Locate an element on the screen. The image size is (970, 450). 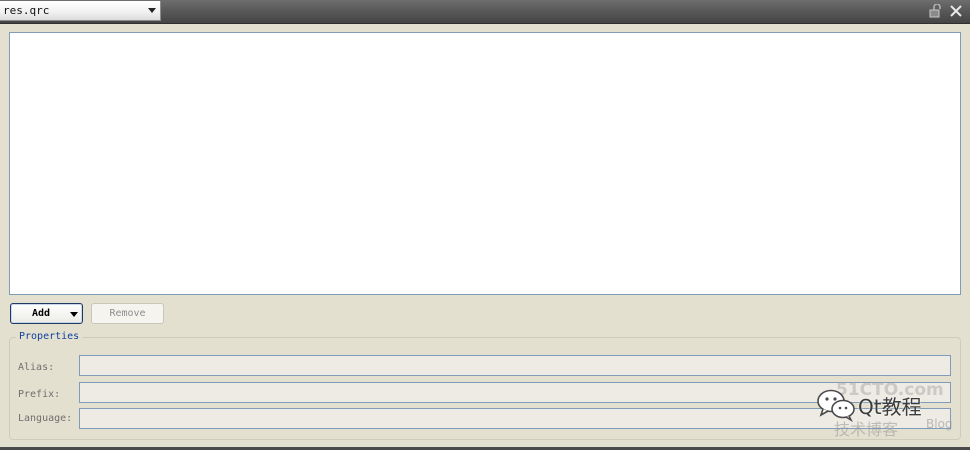
remove-button: Remove is located at coordinates (127, 313).